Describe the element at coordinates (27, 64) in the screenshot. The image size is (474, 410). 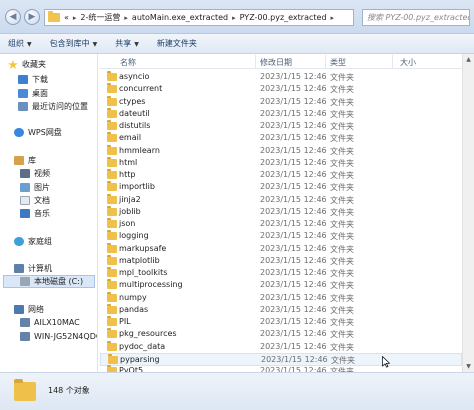
I see `sidebar-item-favorites: 收藏夹` at that location.